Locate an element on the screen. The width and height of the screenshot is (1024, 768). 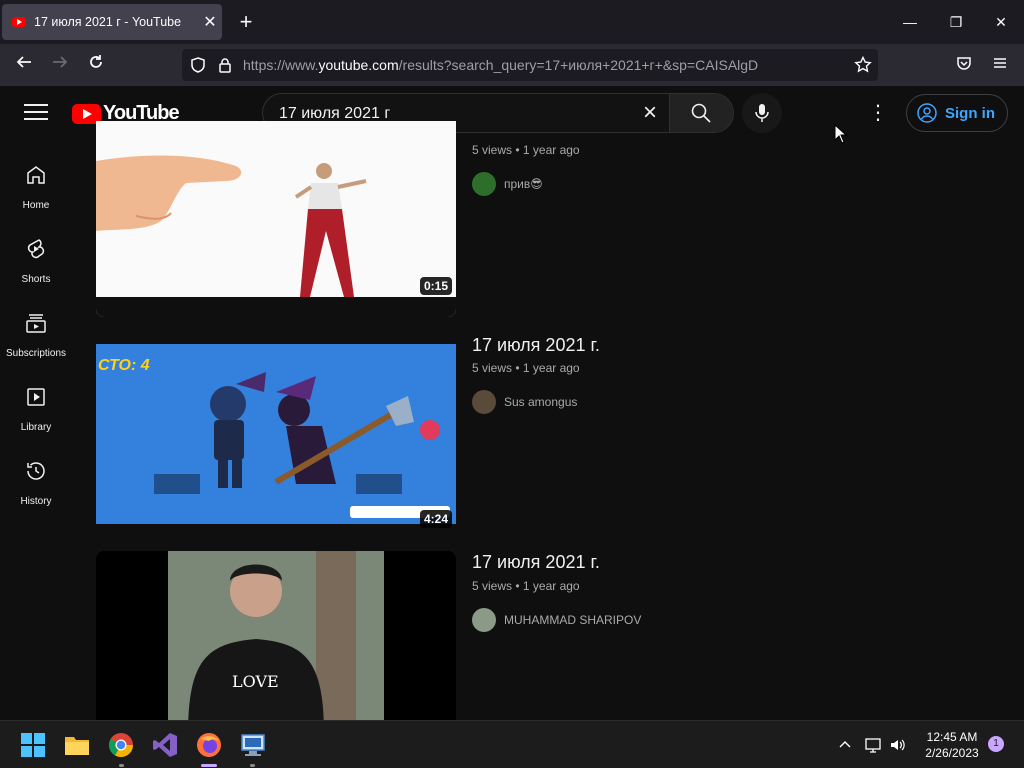
microphone-icon is located at coordinates (762, 113).